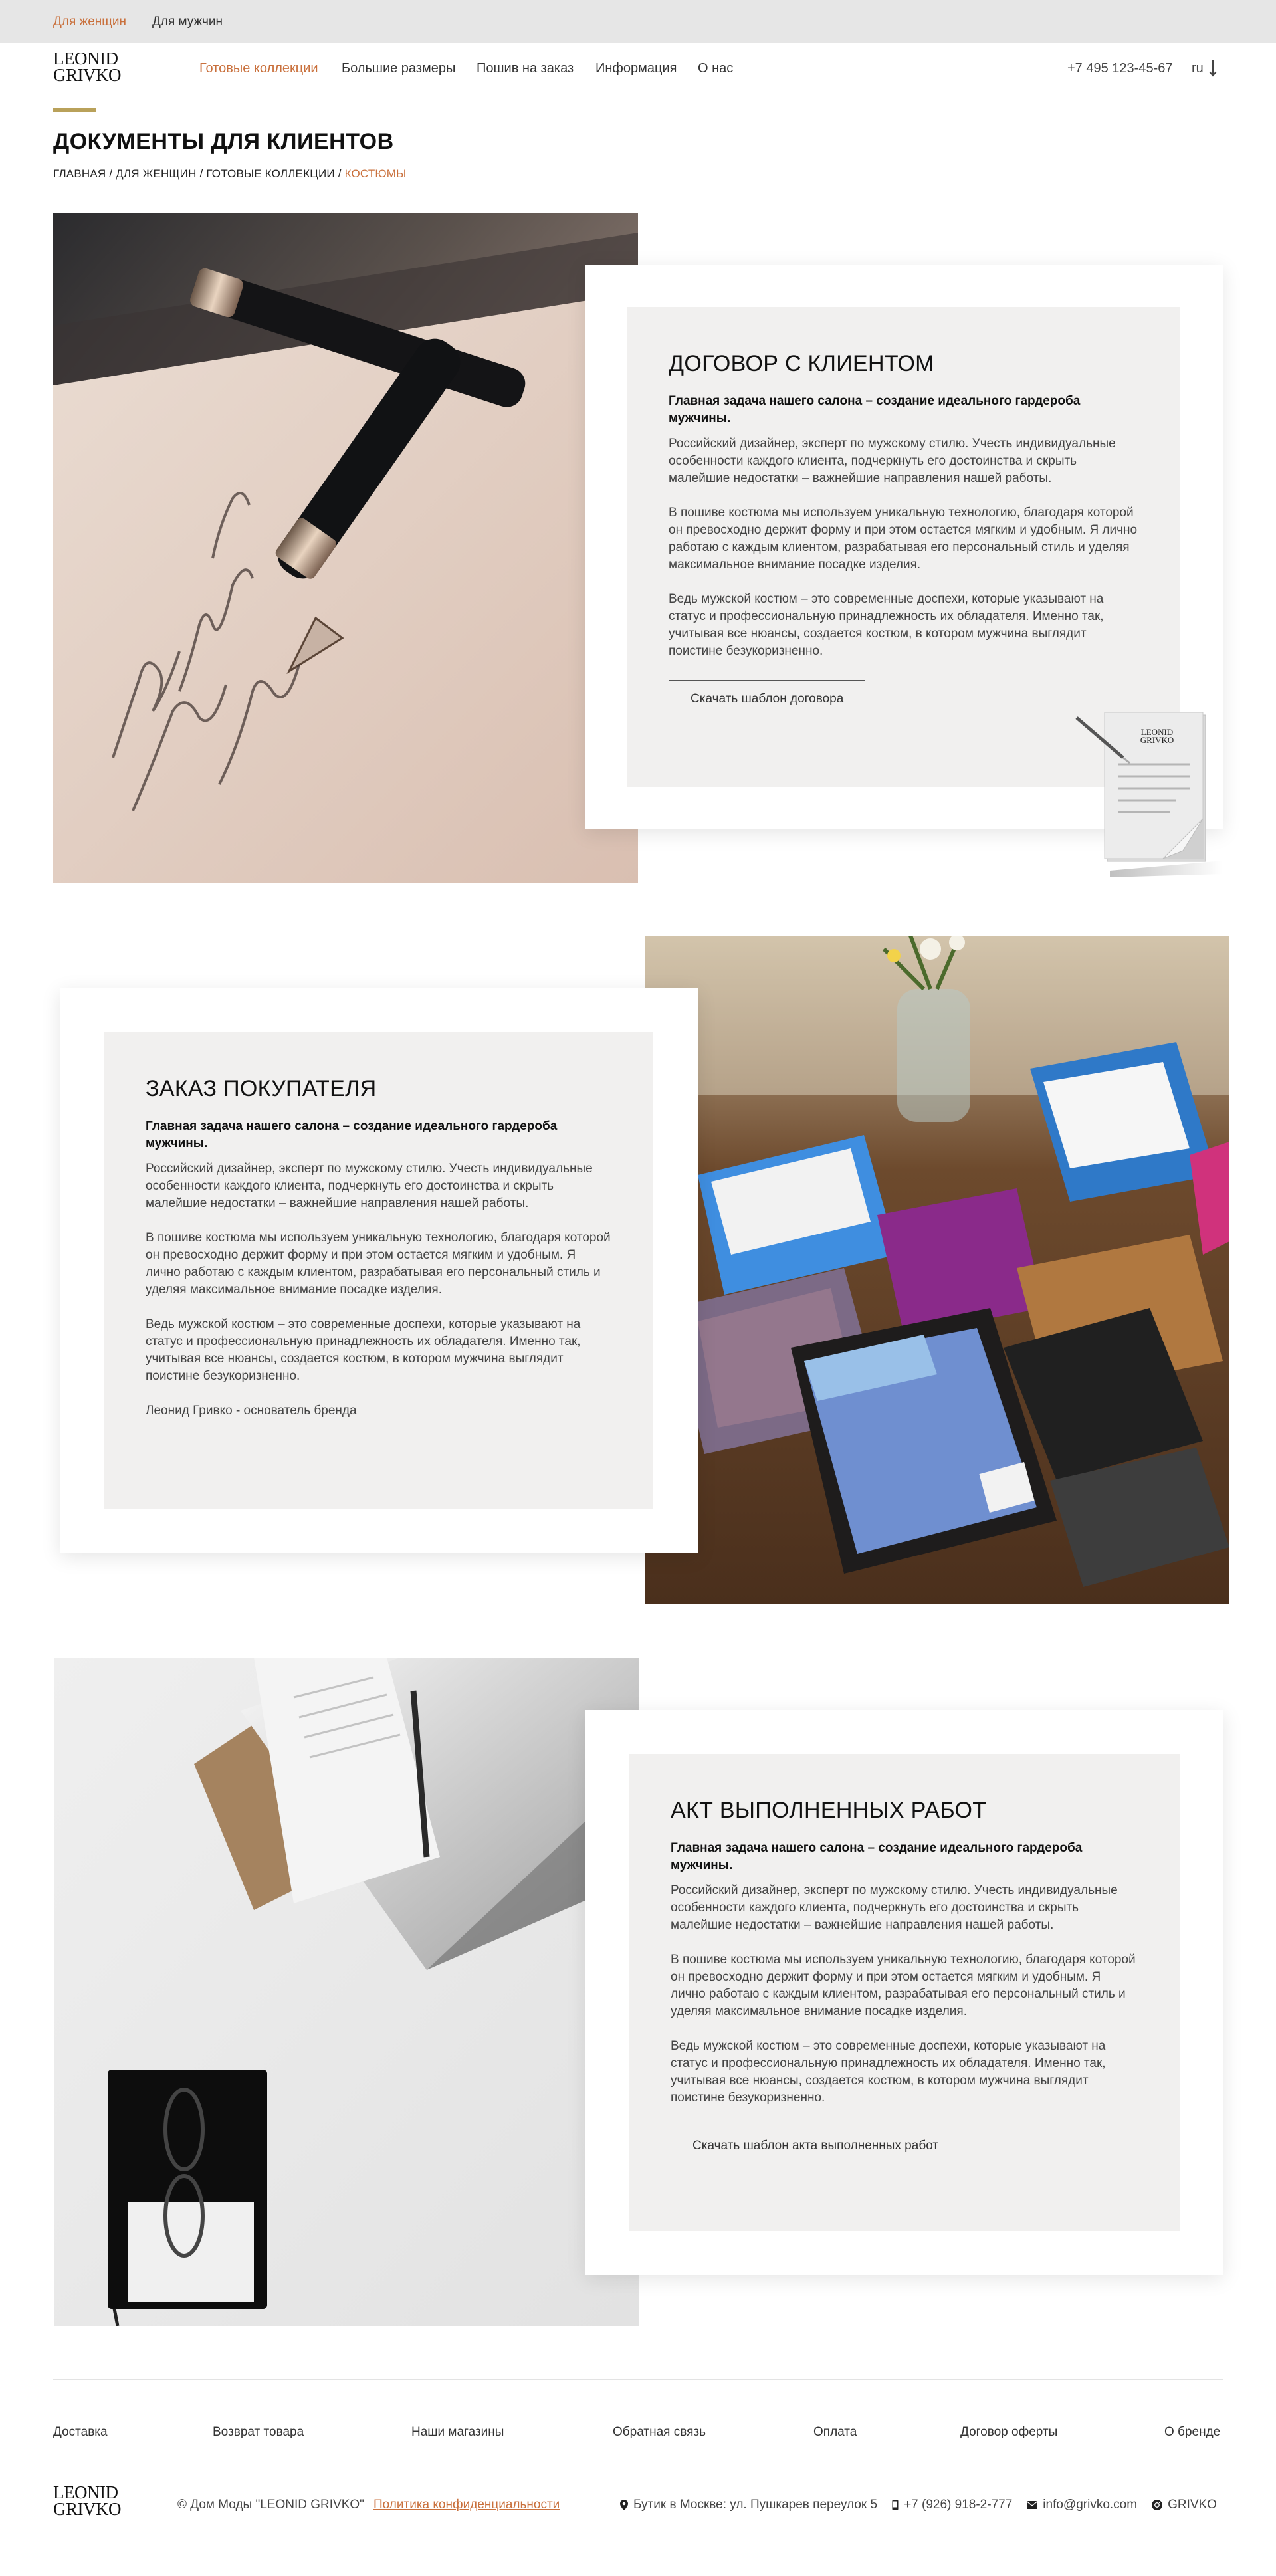  Describe the element at coordinates (346, 1992) in the screenshot. I see `photo-notebook-desk` at that location.